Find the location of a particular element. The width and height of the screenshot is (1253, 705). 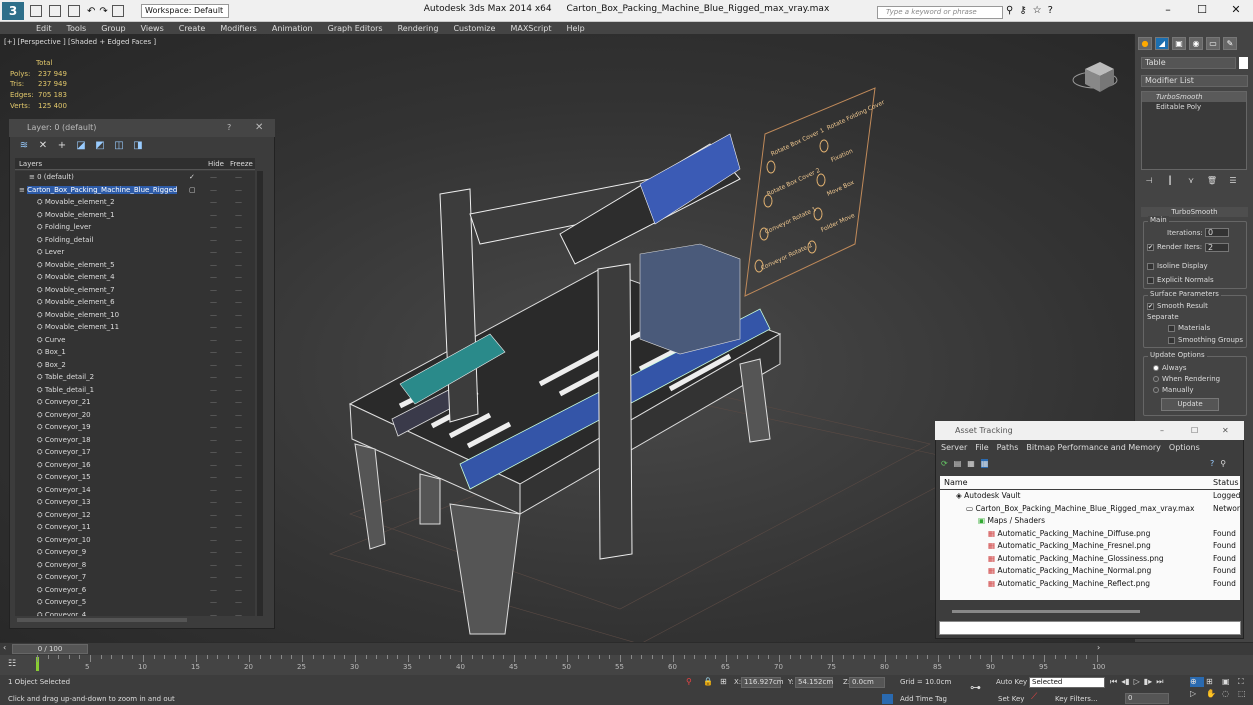

name-col-header: Name is located at coordinates (956, 482).